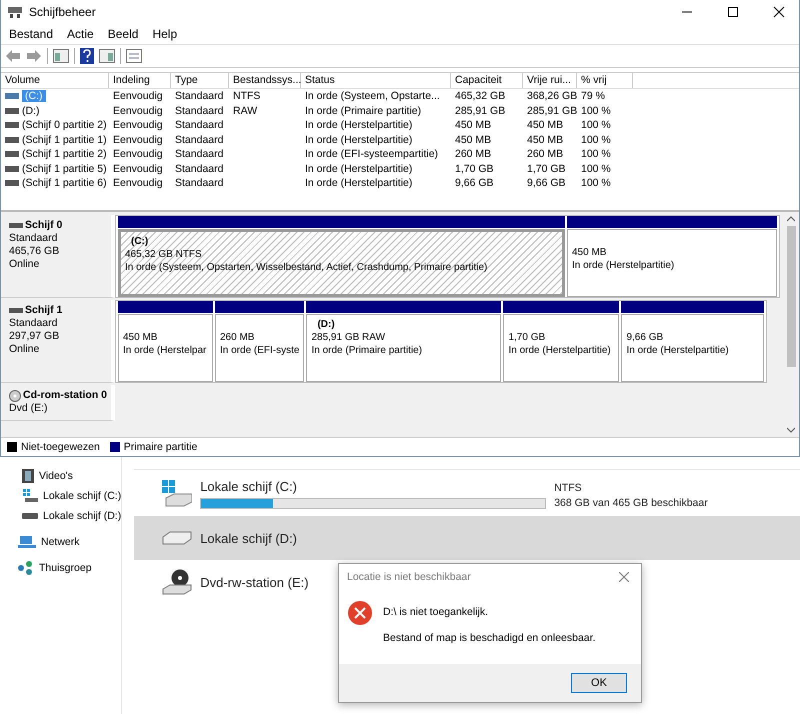 The width and height of the screenshot is (800, 714). Describe the element at coordinates (65, 395) in the screenshot. I see `disk-name: Cd-rom-station 0` at that location.